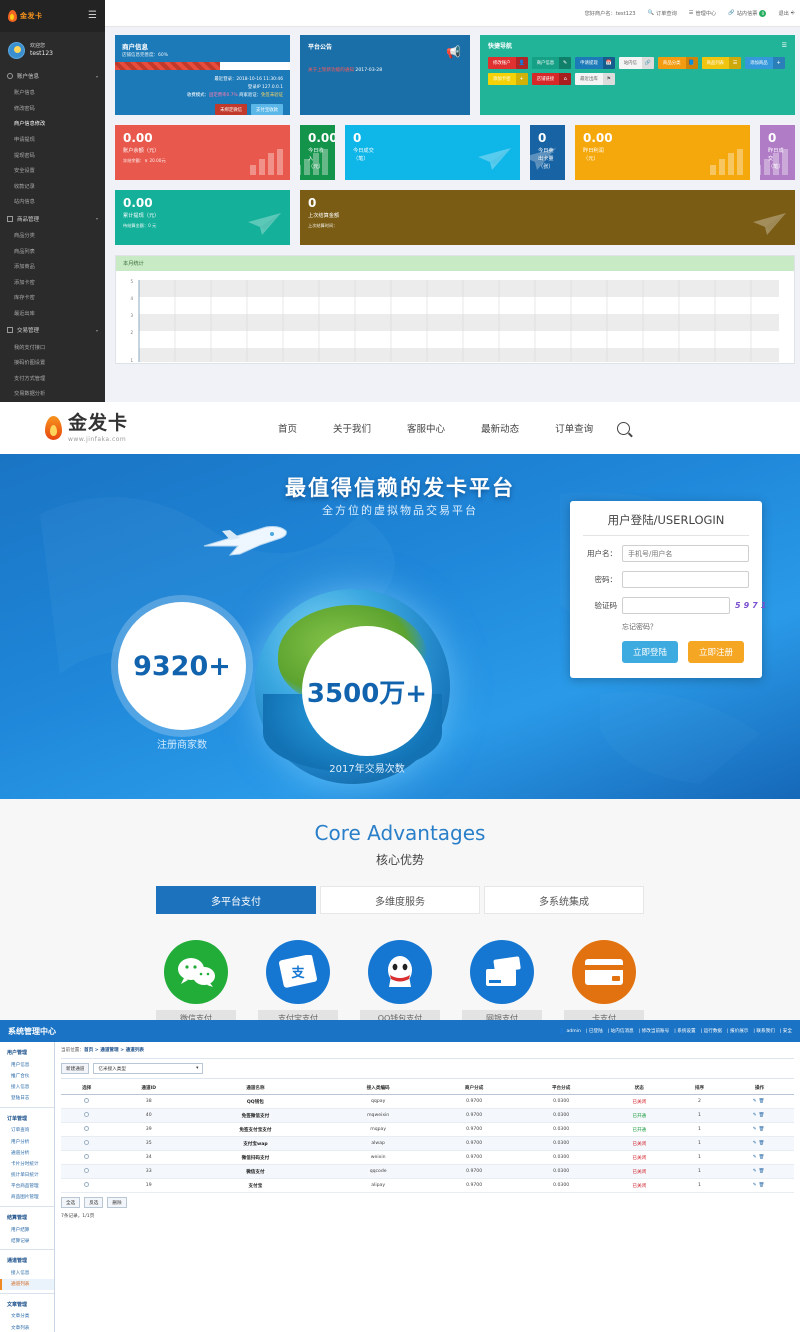 This screenshot has height=1332, width=800. Describe the element at coordinates (52, 76) in the screenshot. I see `nav-group-0: 账户信息 ▾` at that location.